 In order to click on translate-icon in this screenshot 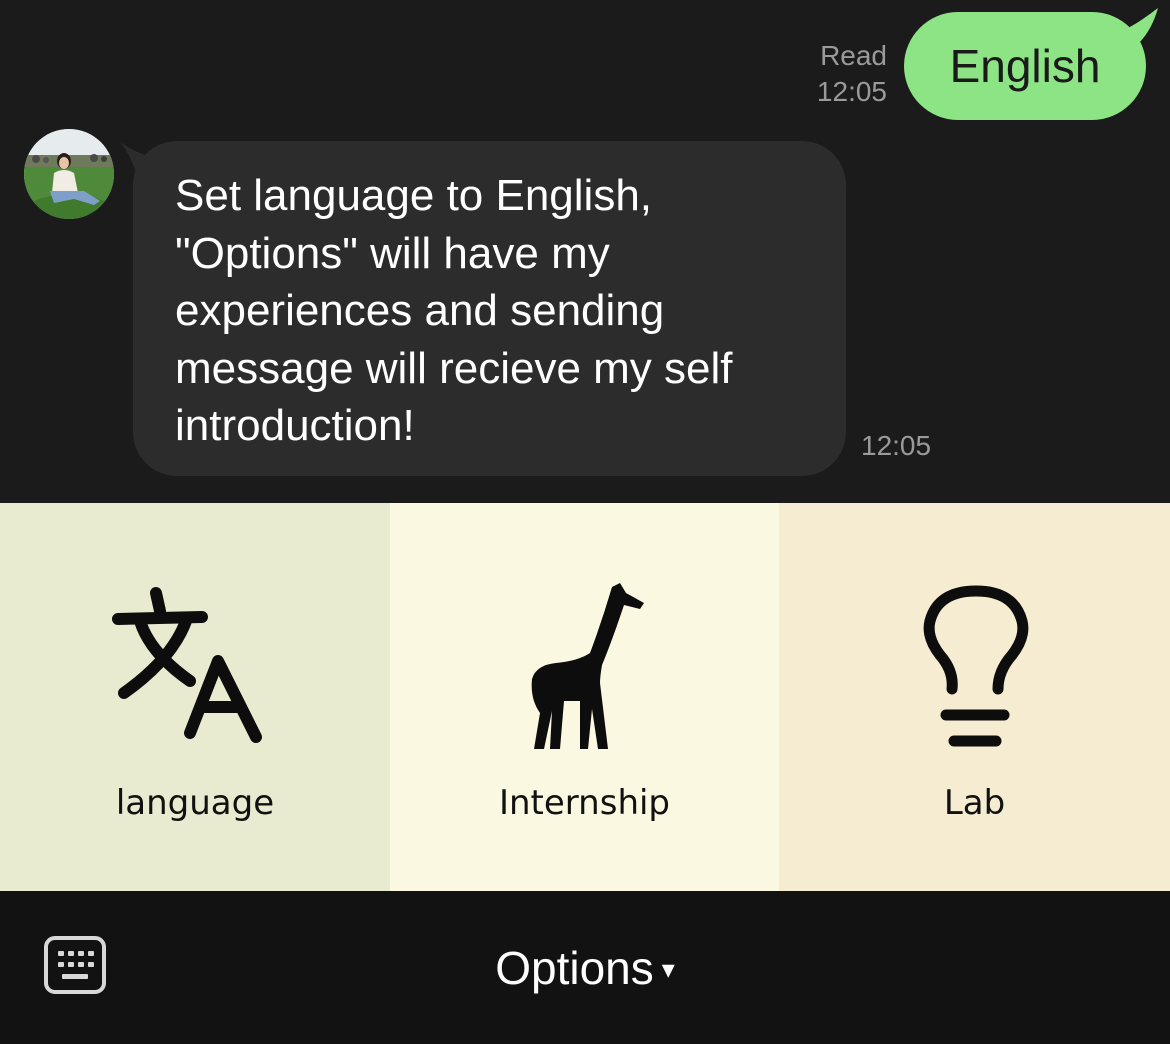, I will do `click(187, 665)`.